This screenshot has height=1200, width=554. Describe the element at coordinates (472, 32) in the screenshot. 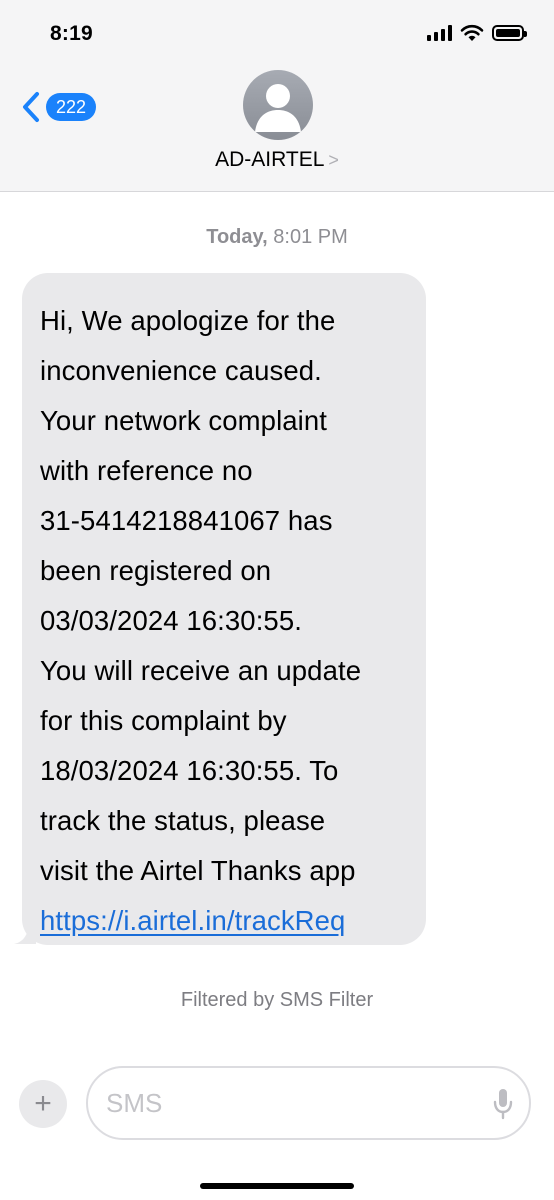

I see `wifi-icon` at that location.